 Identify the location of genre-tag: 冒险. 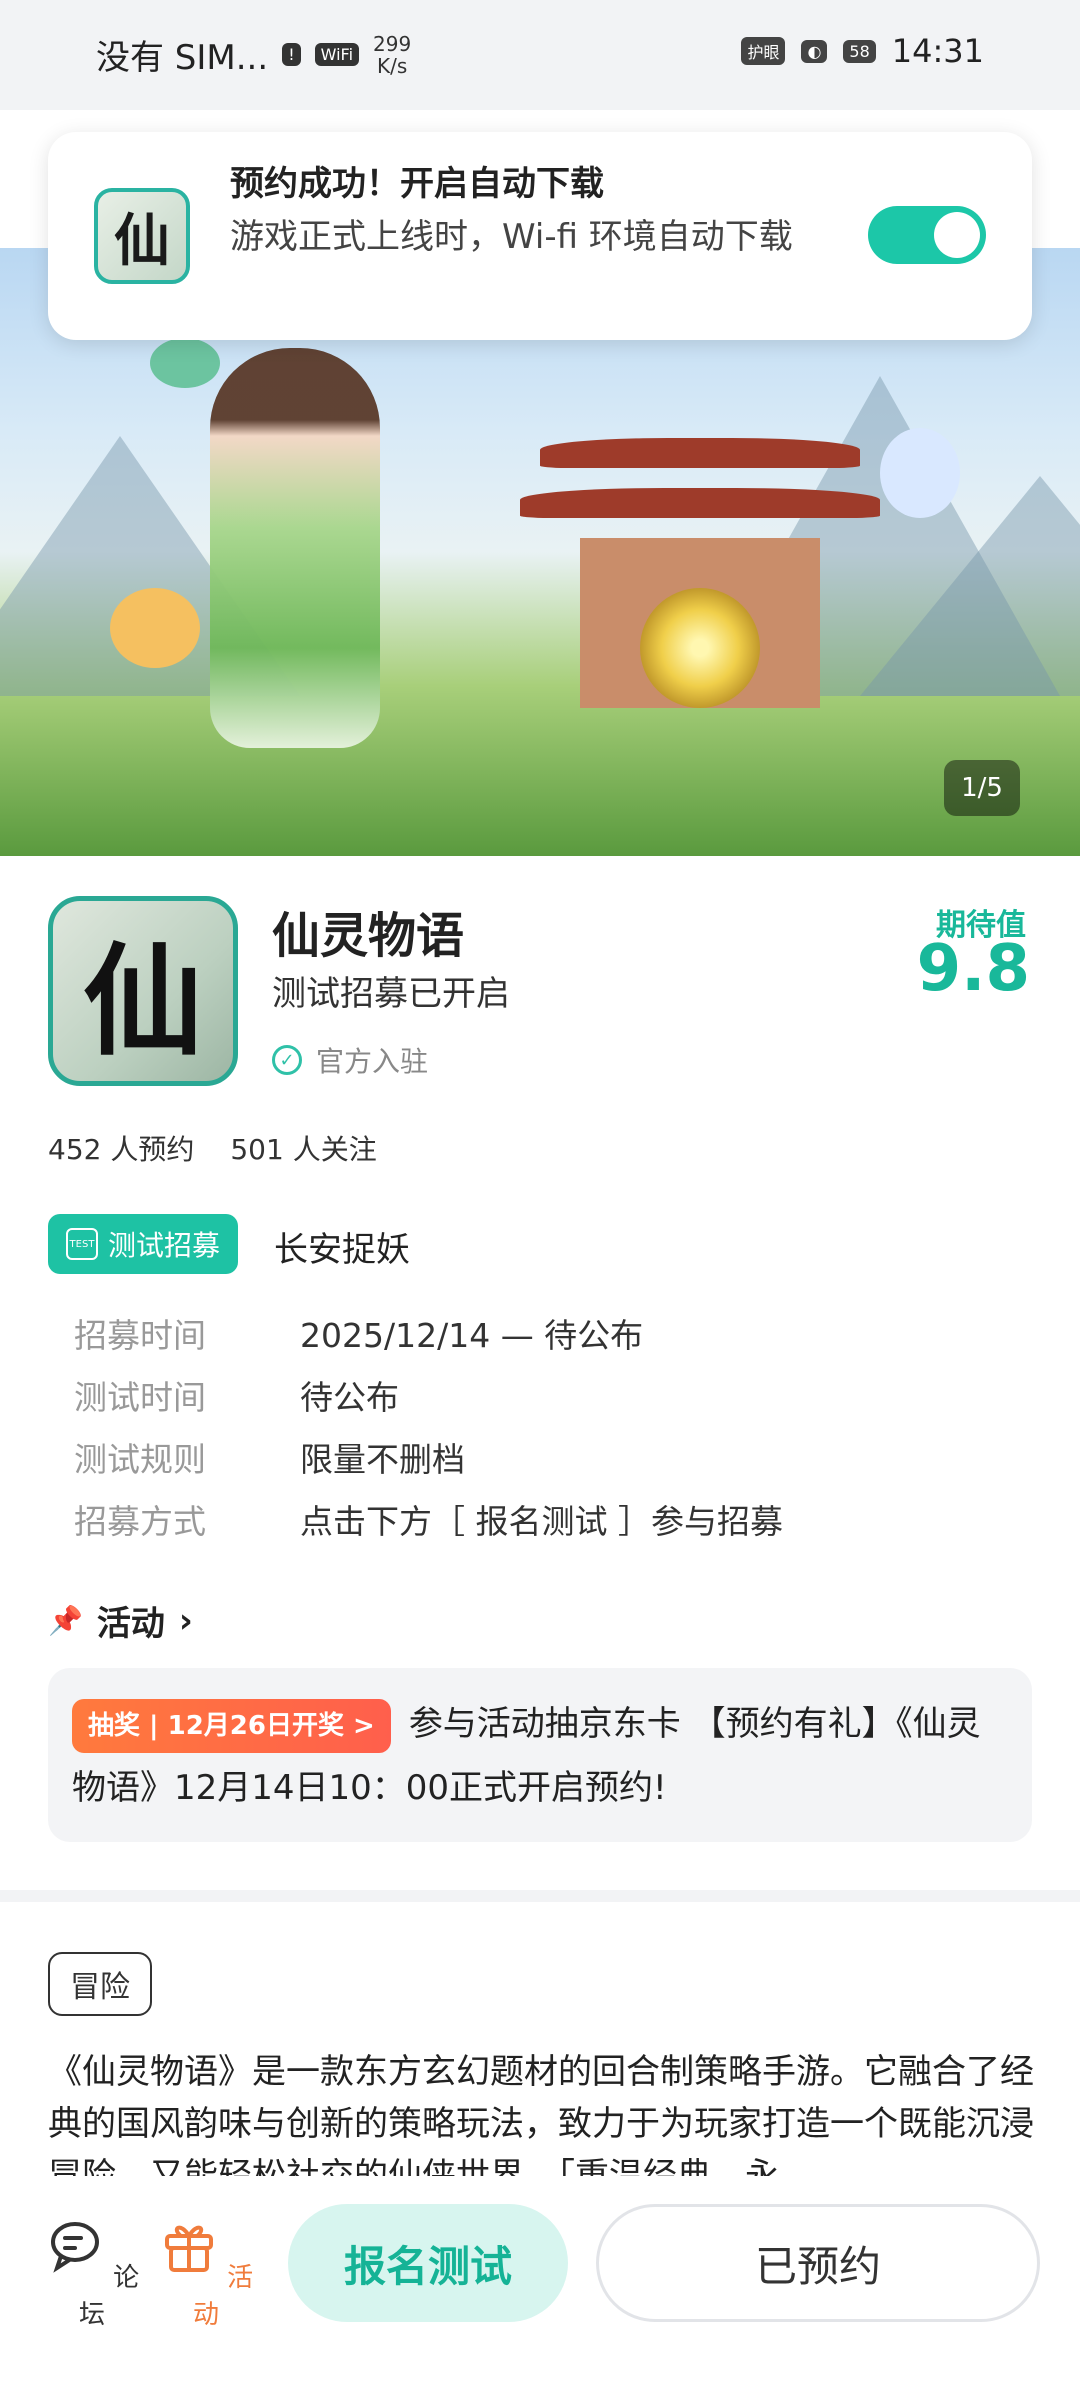
(100, 1984).